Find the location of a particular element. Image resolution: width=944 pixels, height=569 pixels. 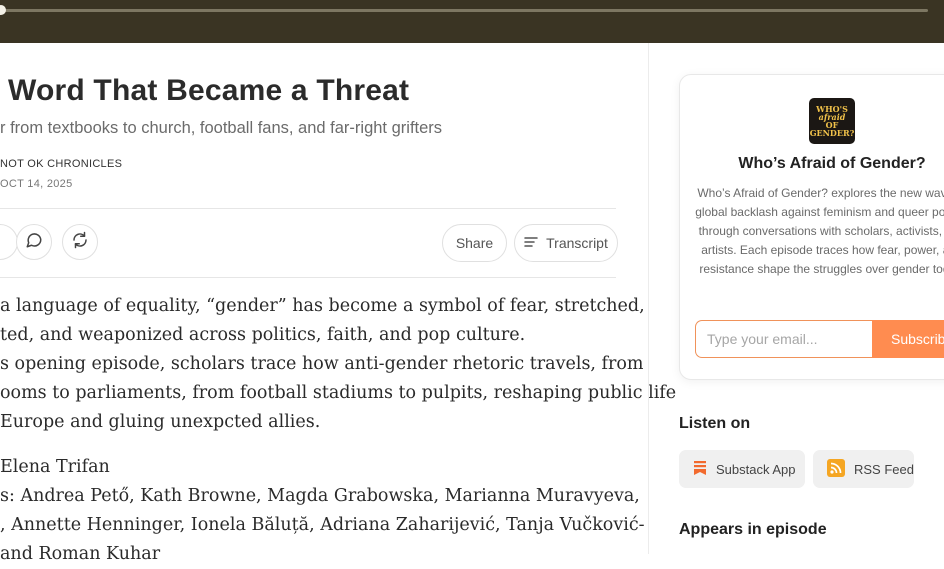

listen-on-heading: Listen on is located at coordinates (715, 423).